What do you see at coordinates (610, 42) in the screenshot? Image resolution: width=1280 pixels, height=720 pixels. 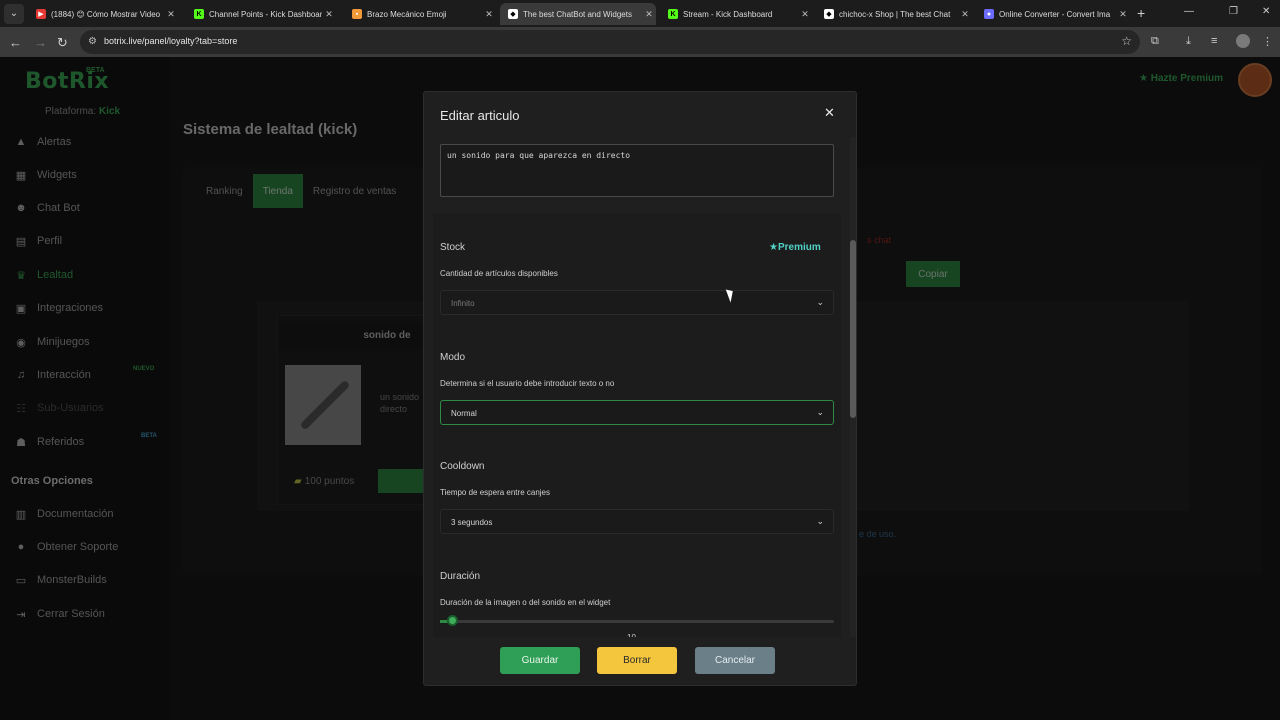 I see `address-bar: ⚙ botrix.live/panel/loyalty?tab=store ☆` at bounding box center [610, 42].